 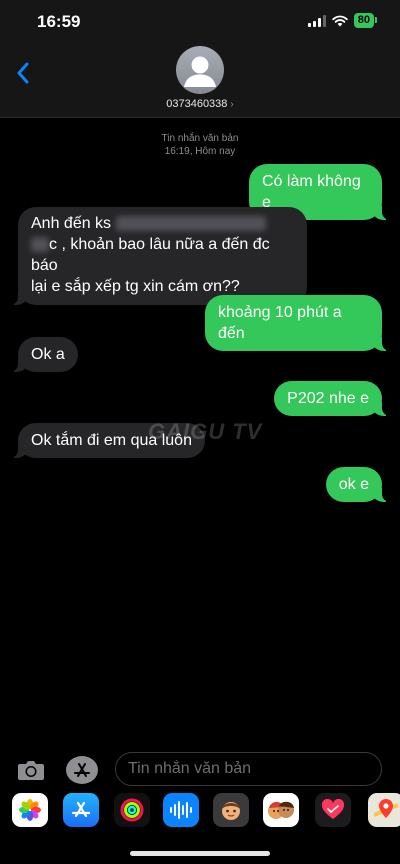 I want to click on message-text: Ok a, so click(x=48, y=354).